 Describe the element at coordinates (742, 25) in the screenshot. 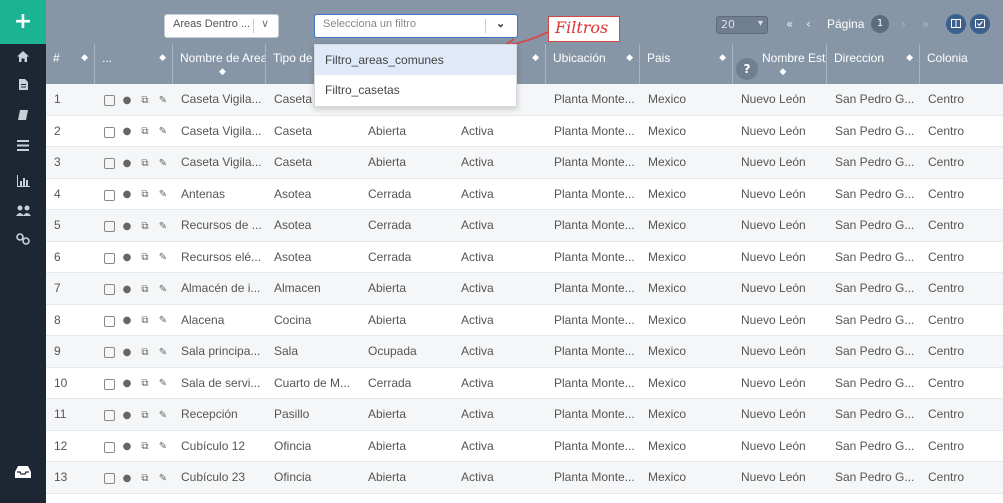

I see `page-size-select: 20 ▾` at that location.